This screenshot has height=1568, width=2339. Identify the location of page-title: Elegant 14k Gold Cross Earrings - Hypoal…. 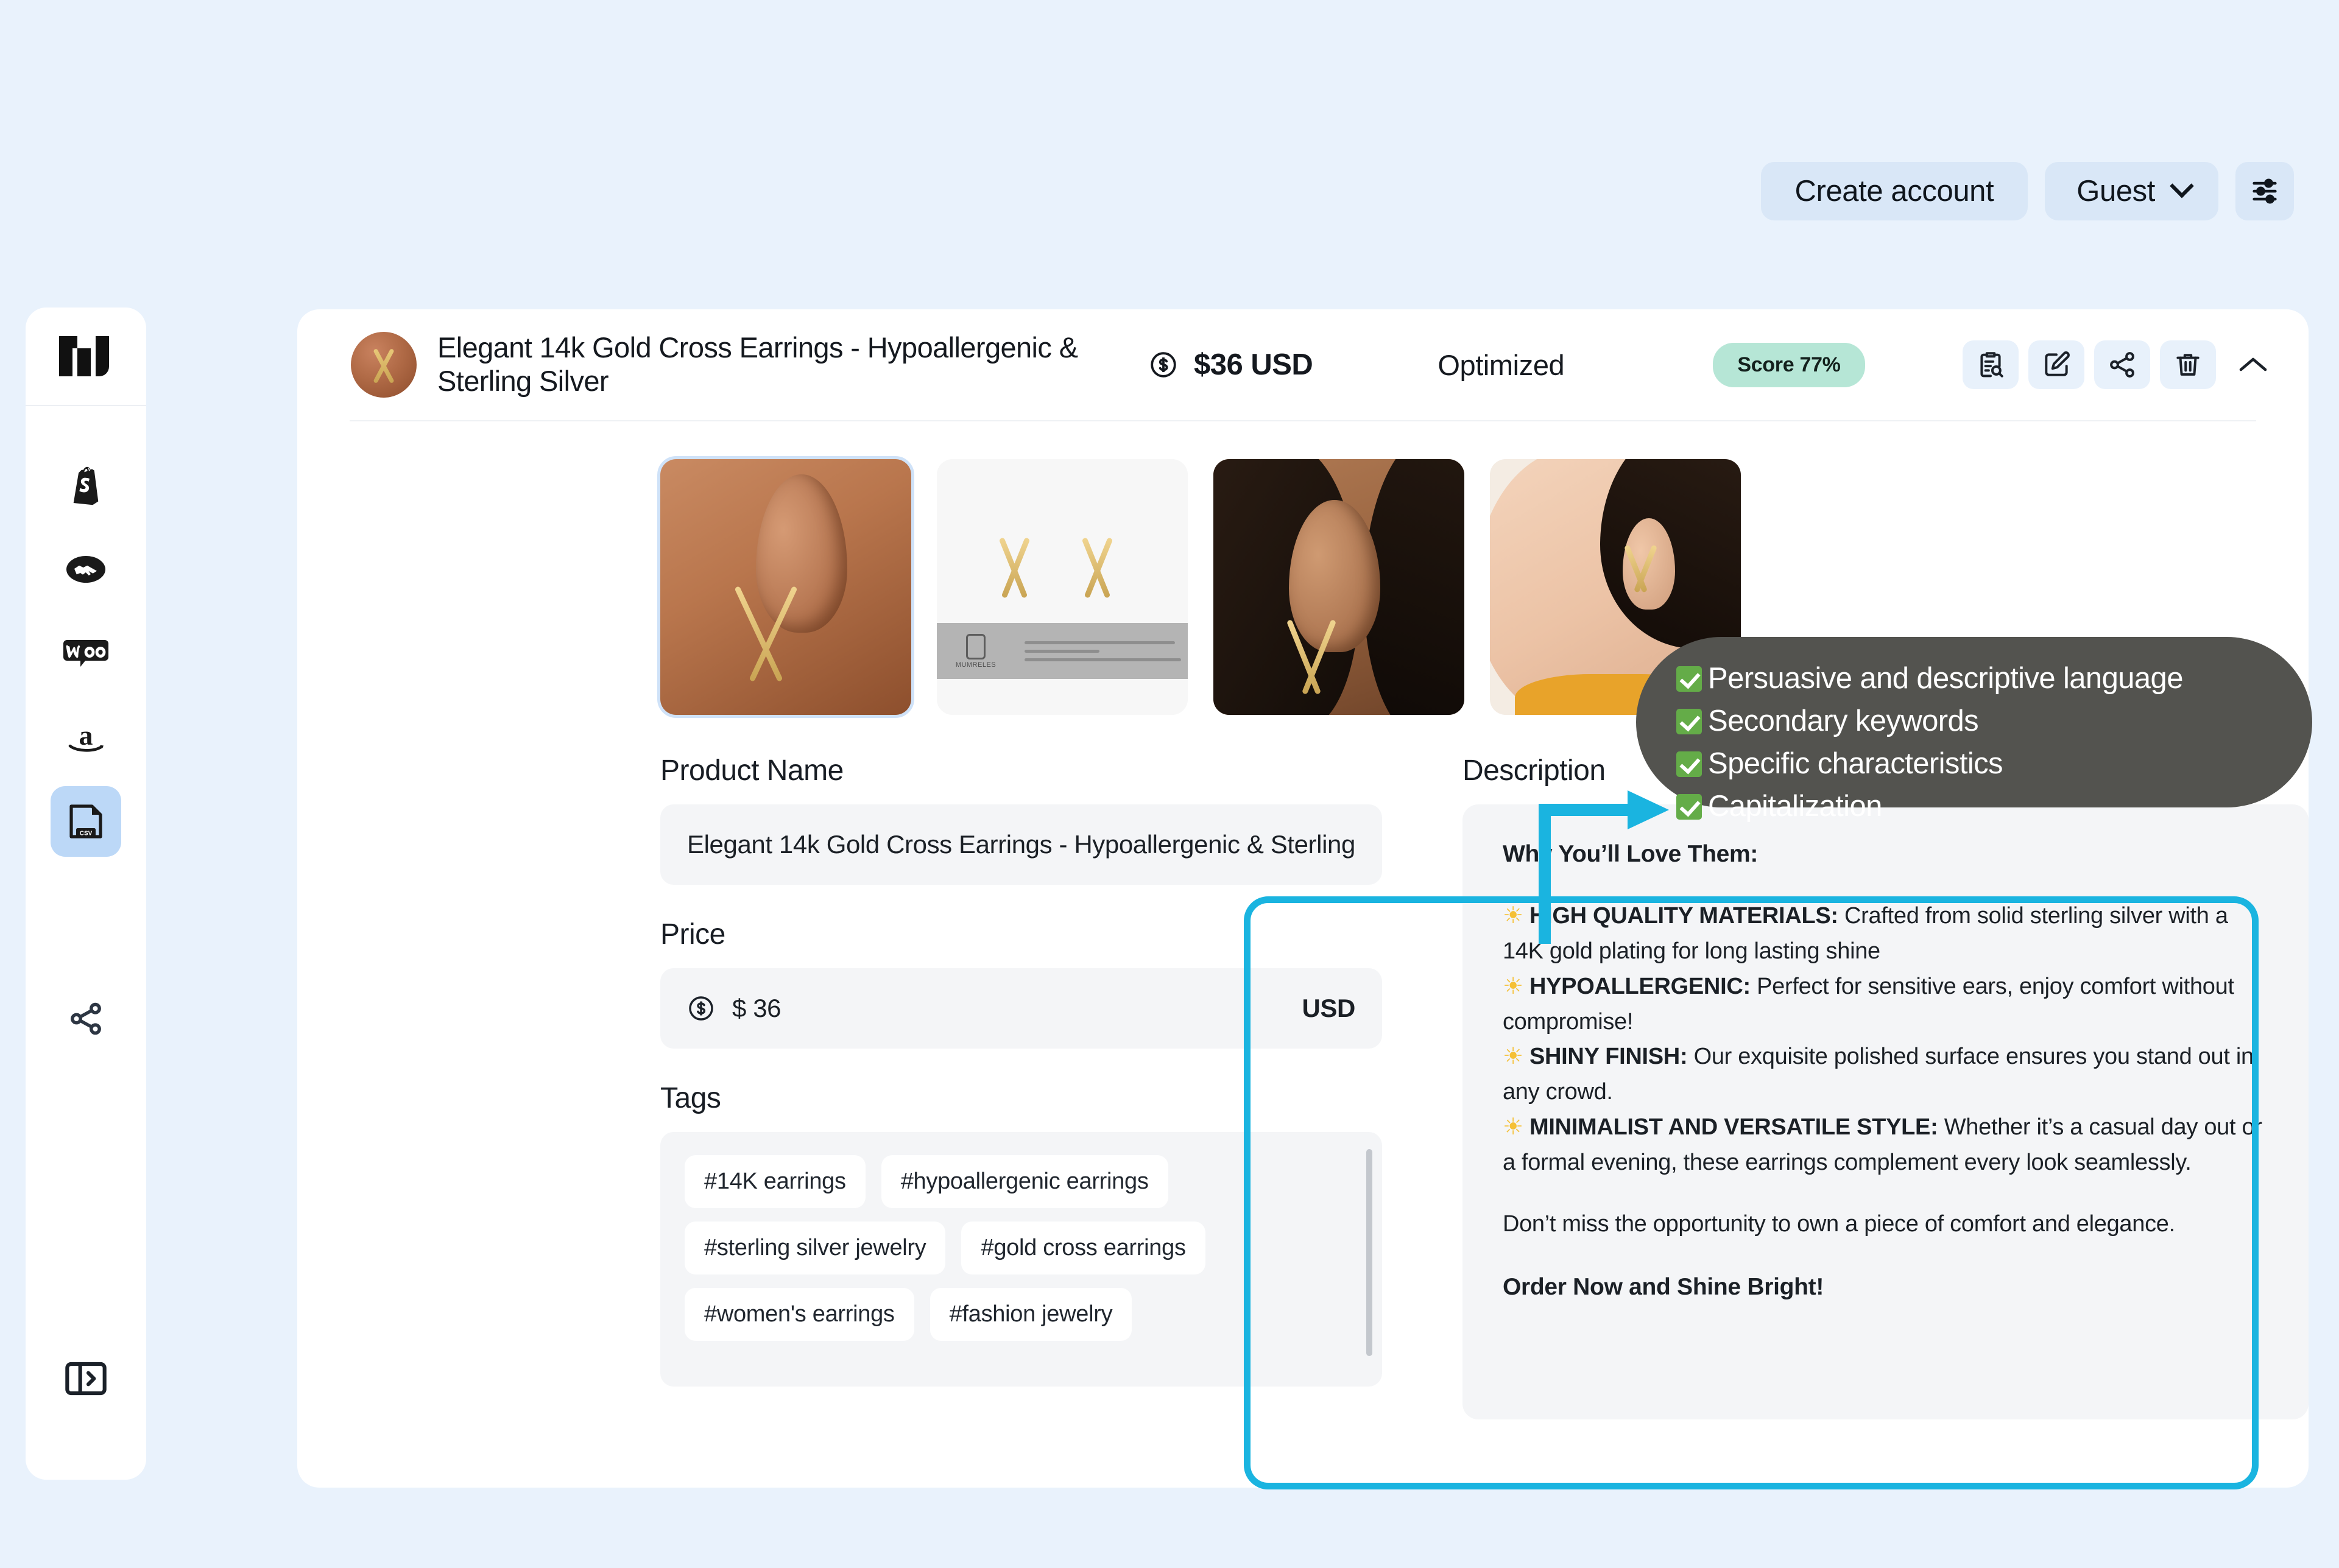
(757, 364).